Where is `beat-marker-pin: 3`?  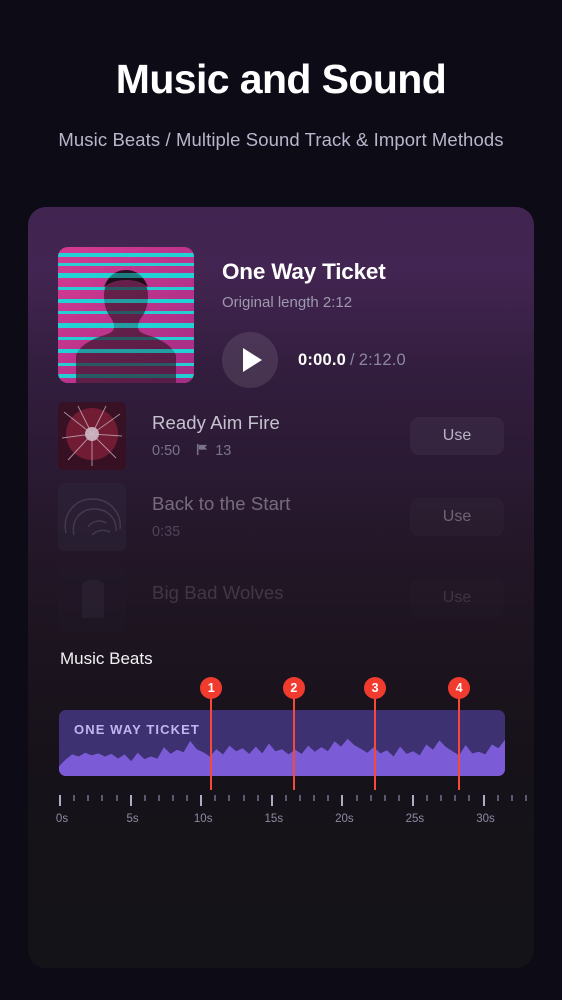
beat-marker-pin: 3 is located at coordinates (375, 688).